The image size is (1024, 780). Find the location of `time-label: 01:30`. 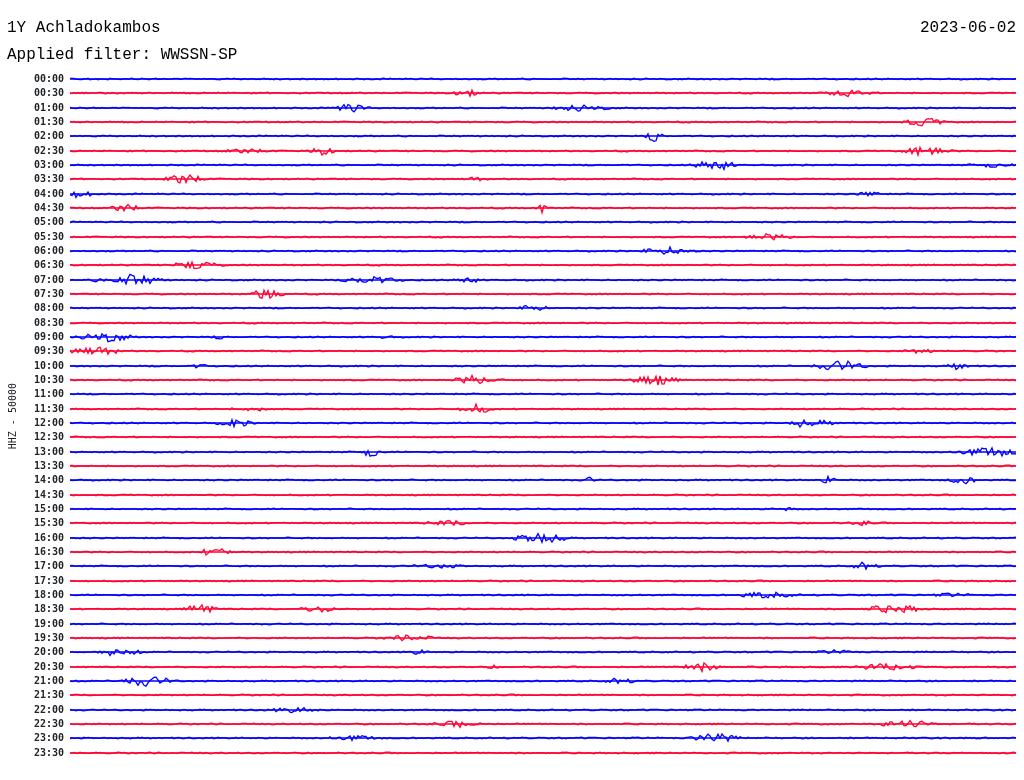

time-label: 01:30 is located at coordinates (48, 122).